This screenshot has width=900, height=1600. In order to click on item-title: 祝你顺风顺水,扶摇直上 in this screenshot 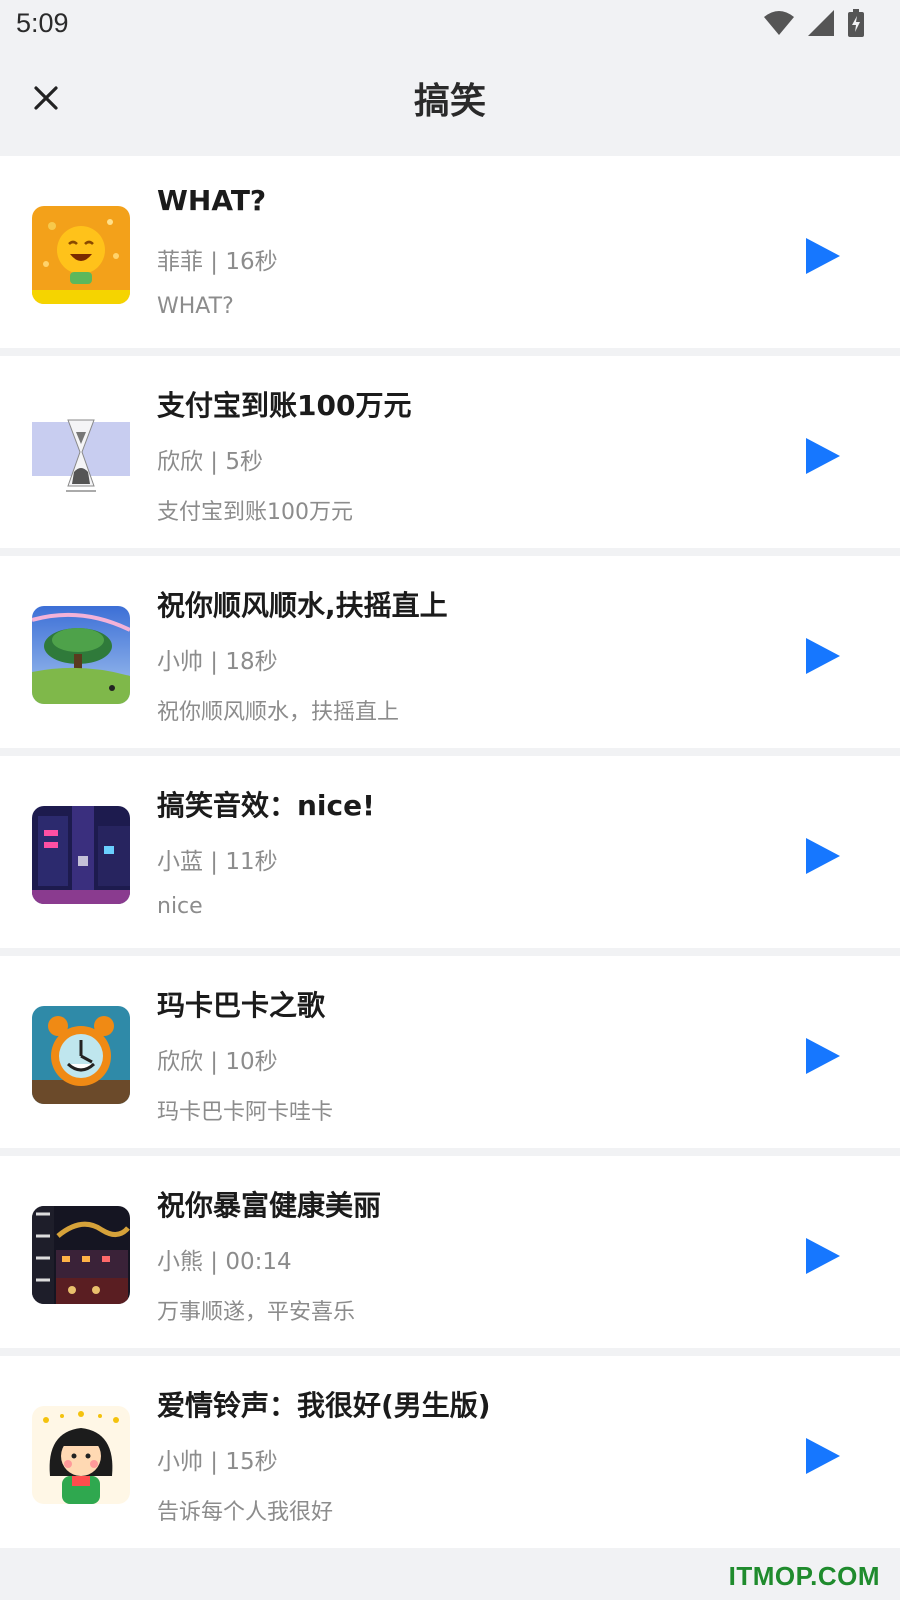, I will do `click(302, 605)`.